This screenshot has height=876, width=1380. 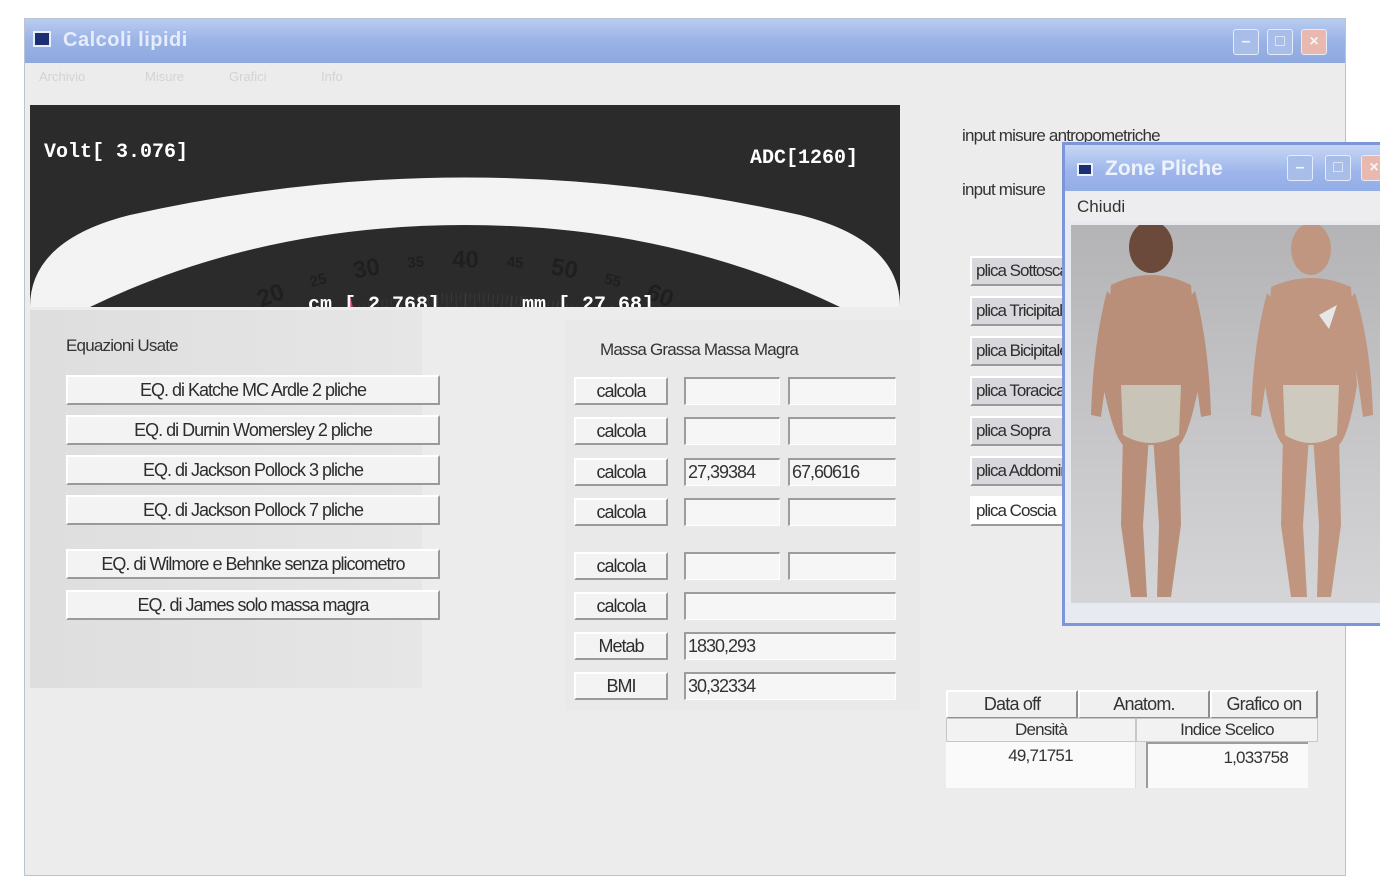 I want to click on popup-app-icon, so click(x=1085, y=169).